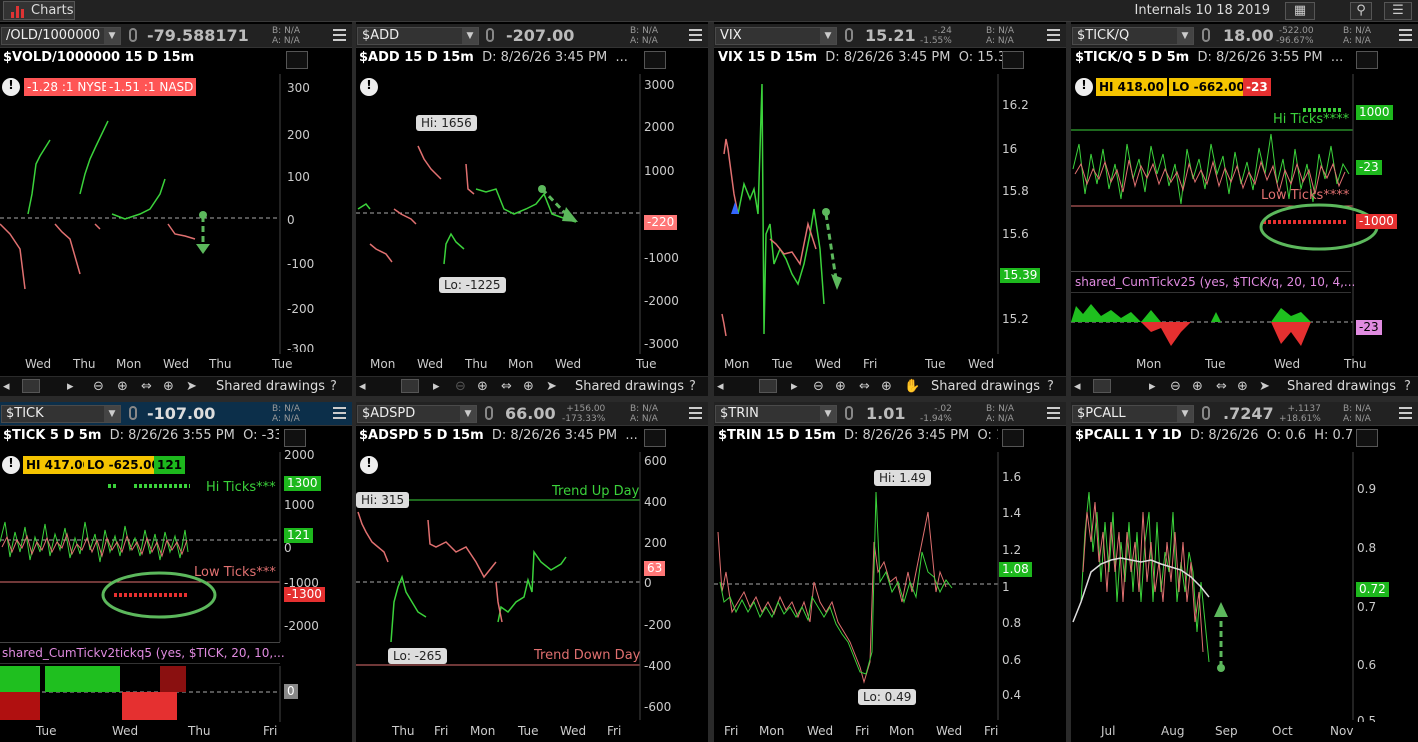 This screenshot has height=742, width=1418. I want to click on gutter-v3, so click(1068, 382).